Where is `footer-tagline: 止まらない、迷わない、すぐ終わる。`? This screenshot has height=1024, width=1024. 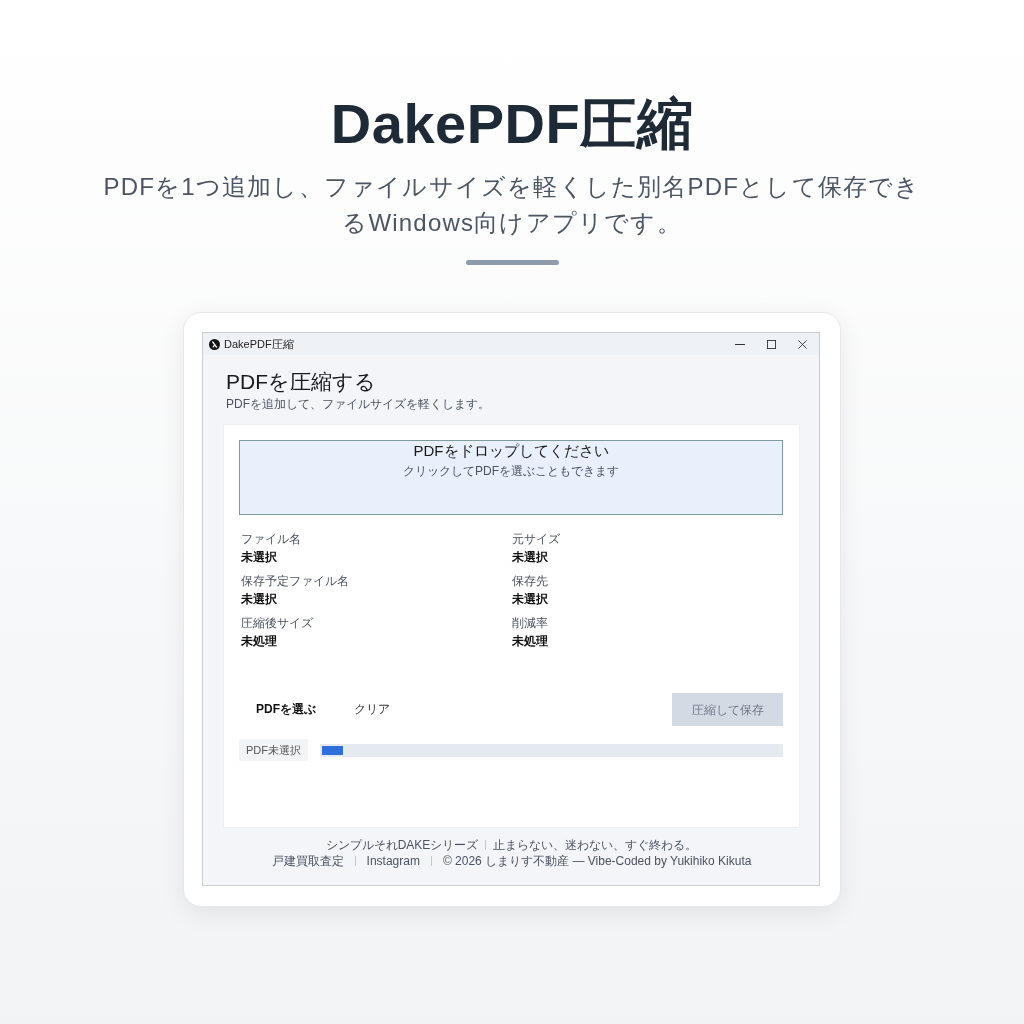 footer-tagline: 止まらない、迷わない、すぐ終わる。 is located at coordinates (595, 845).